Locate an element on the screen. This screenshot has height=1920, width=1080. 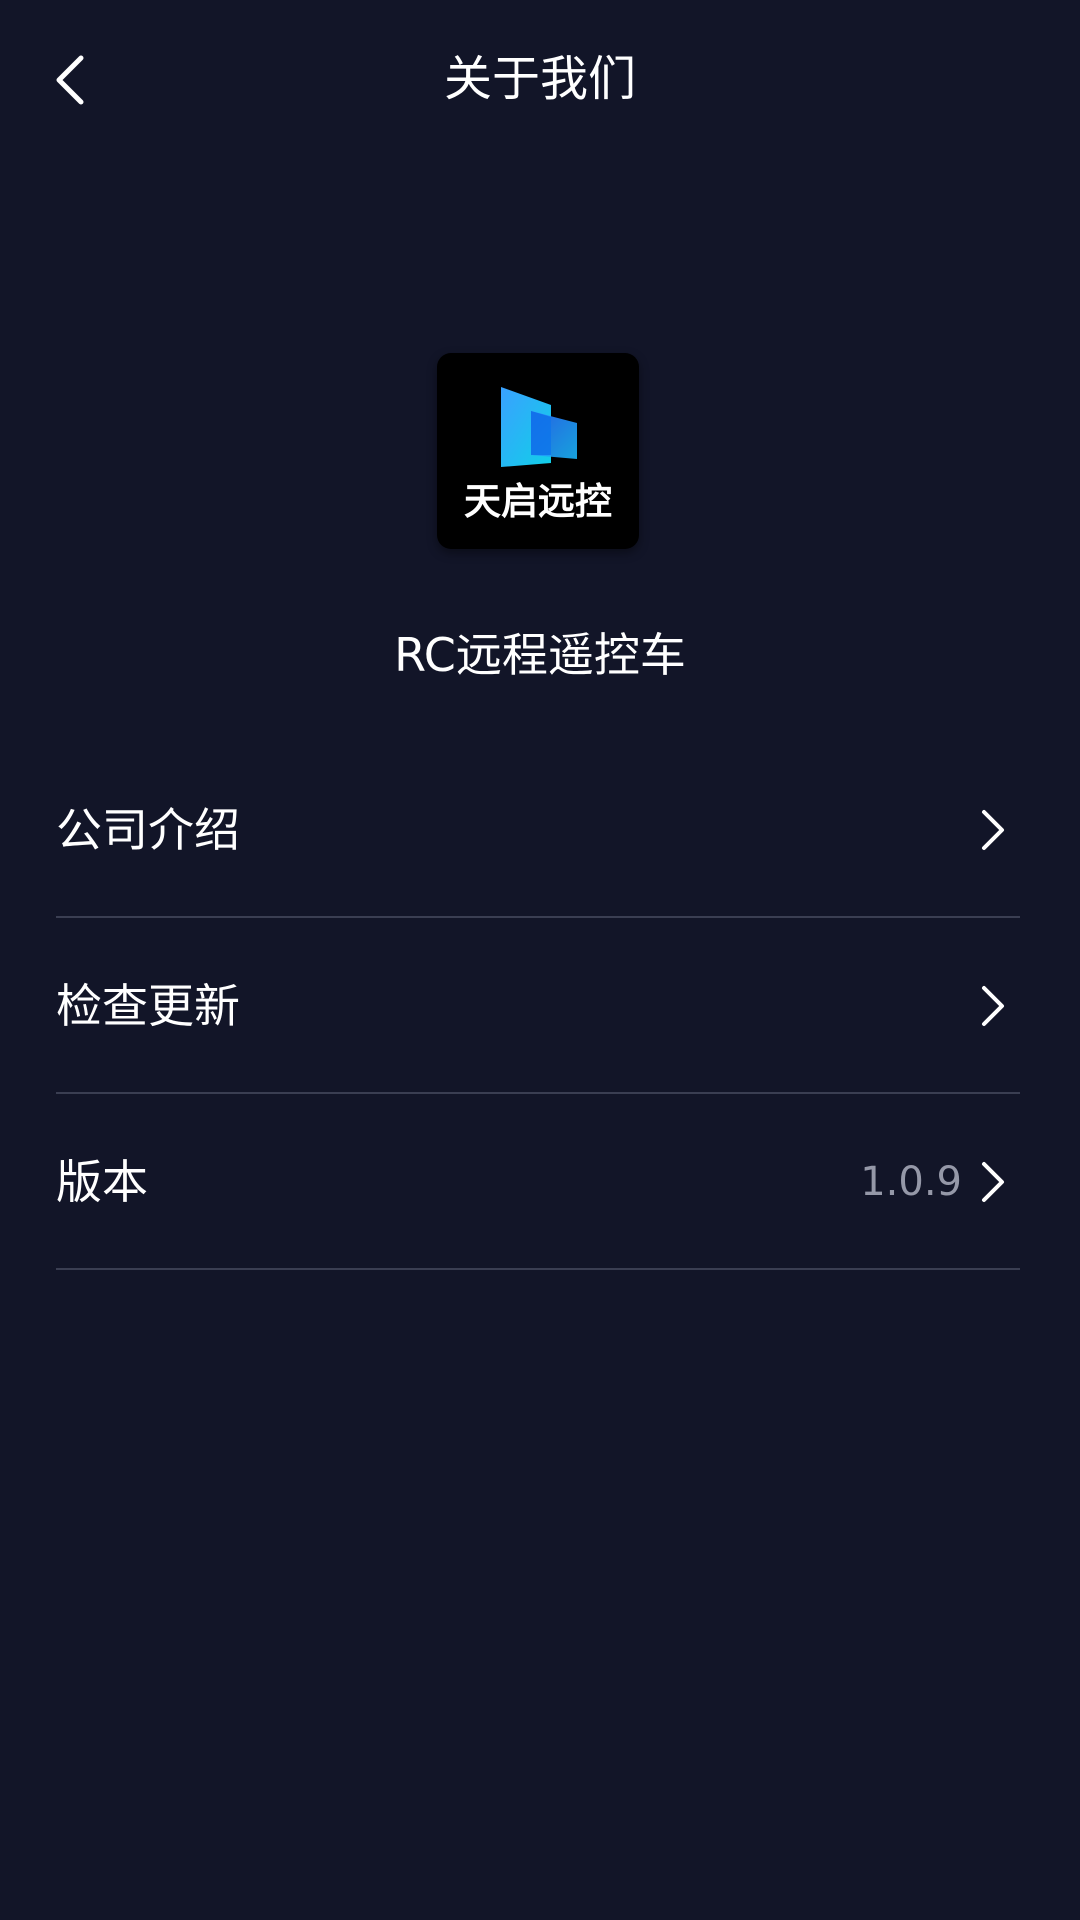
menu-item-label: 检查更新 is located at coordinates (148, 1006).